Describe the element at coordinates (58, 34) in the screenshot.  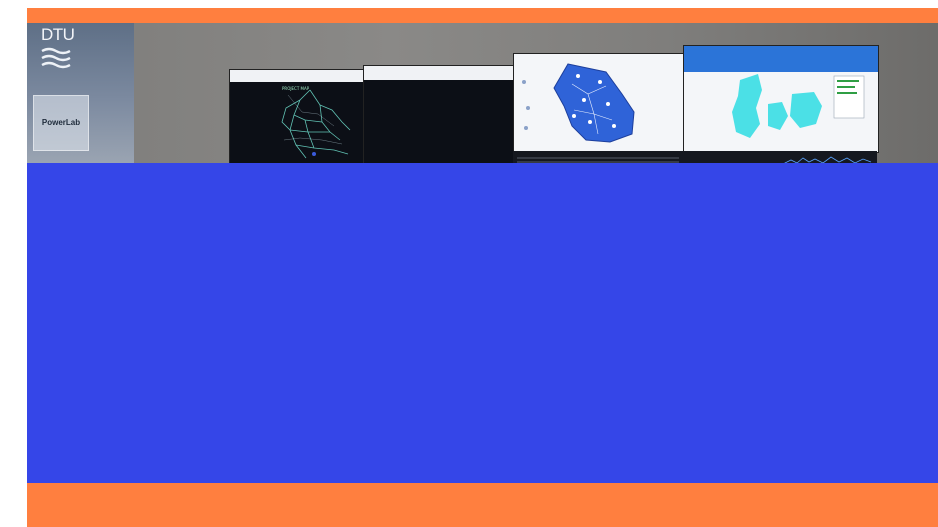
I see `dtu-logo: DTU` at that location.